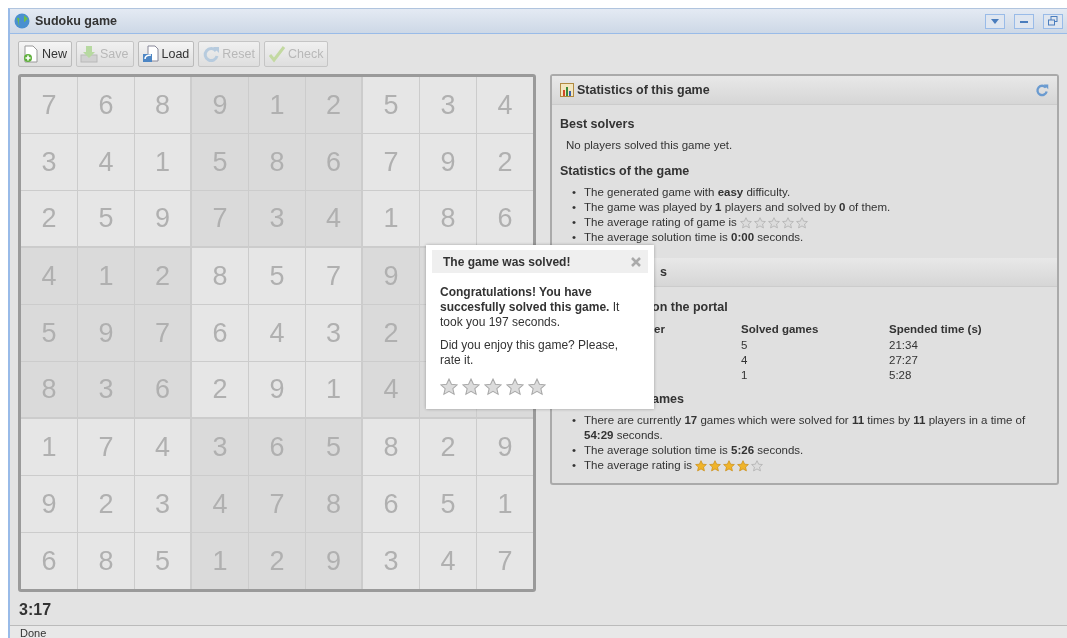 This screenshot has width=1067, height=638. I want to click on globe-icon, so click(22, 21).